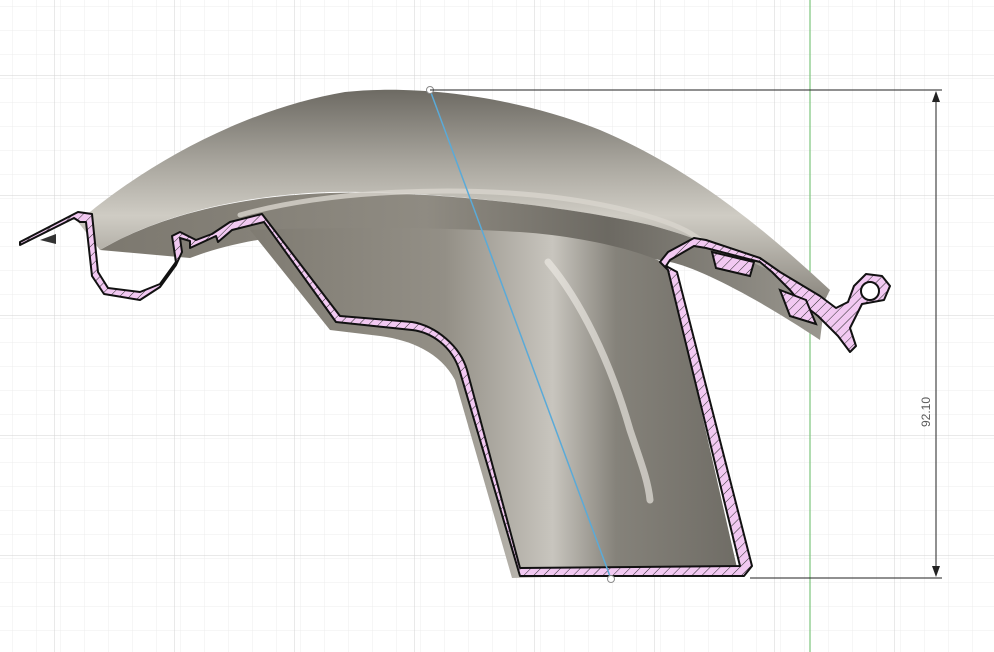 This screenshot has width=994, height=652. I want to click on dimension-value: 92.10, so click(926, 412).